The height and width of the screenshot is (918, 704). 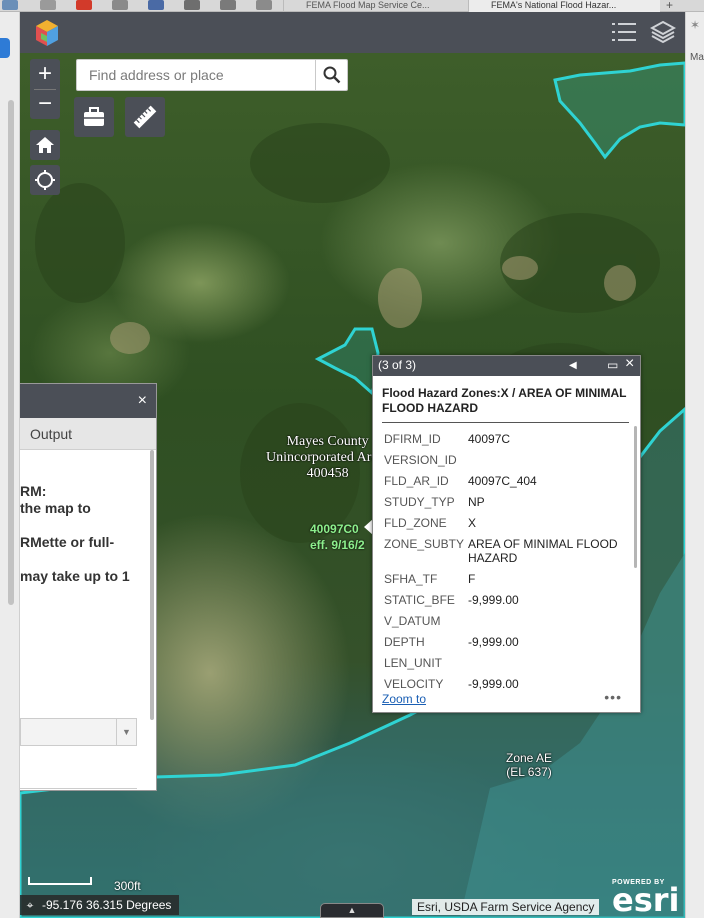 I want to click on attribute-value: 40097C, so click(x=489, y=439).